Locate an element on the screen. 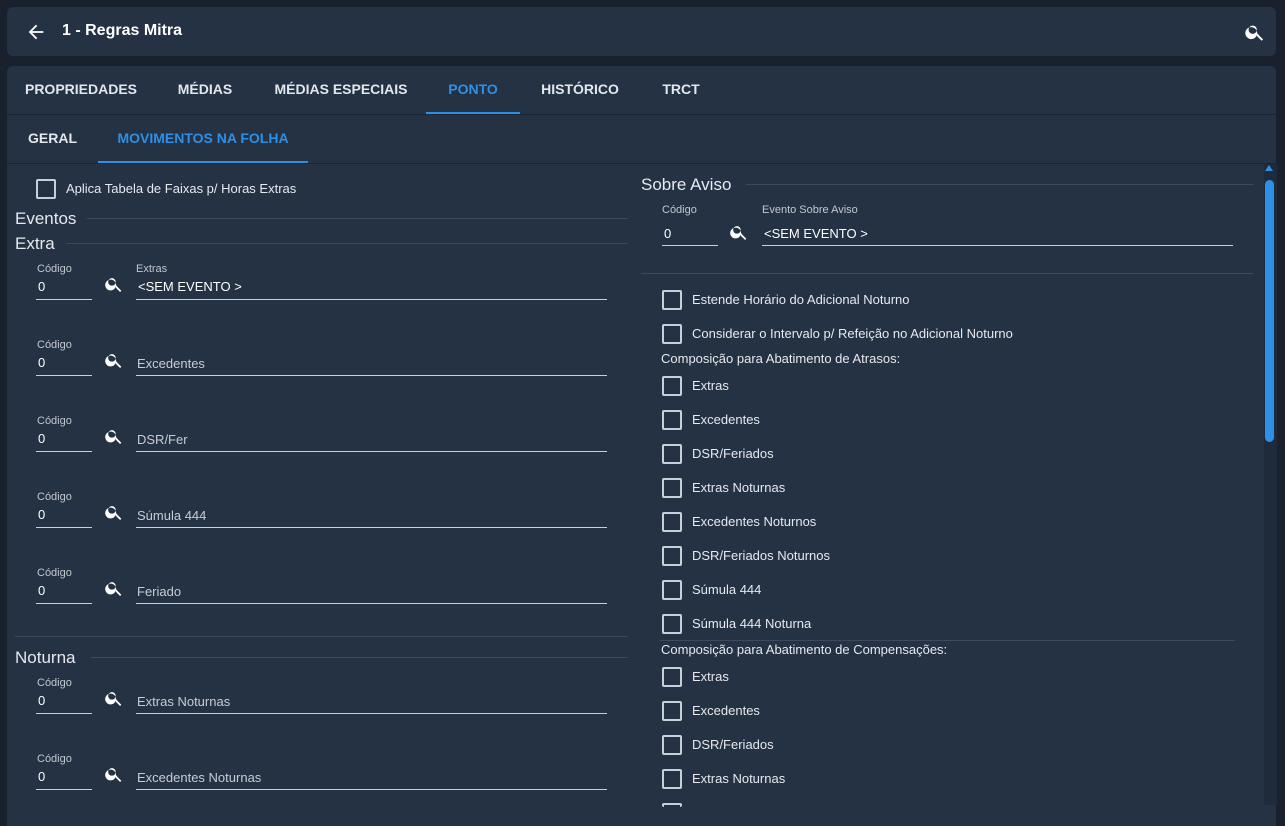 The height and width of the screenshot is (826, 1285). tab-movimentos-na-folha: MOVIMENTOS NA FOLHA is located at coordinates (203, 139).